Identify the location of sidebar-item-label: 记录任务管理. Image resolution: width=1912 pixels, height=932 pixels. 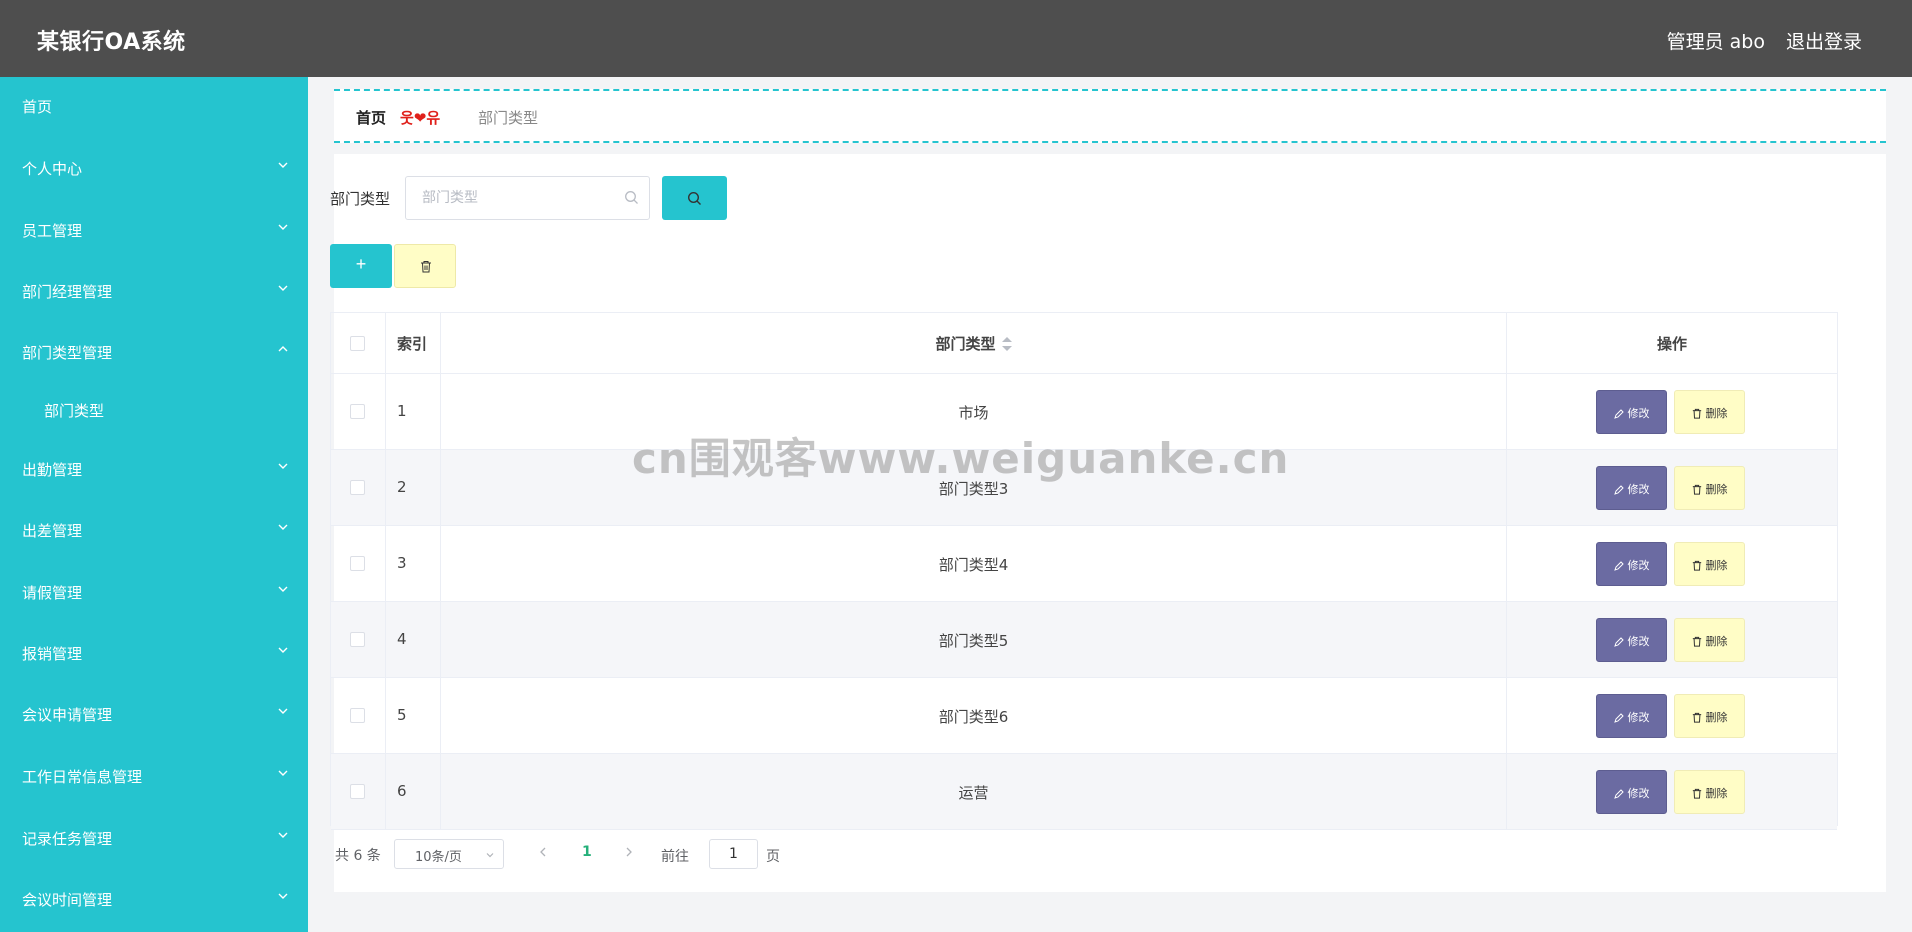
(67, 839).